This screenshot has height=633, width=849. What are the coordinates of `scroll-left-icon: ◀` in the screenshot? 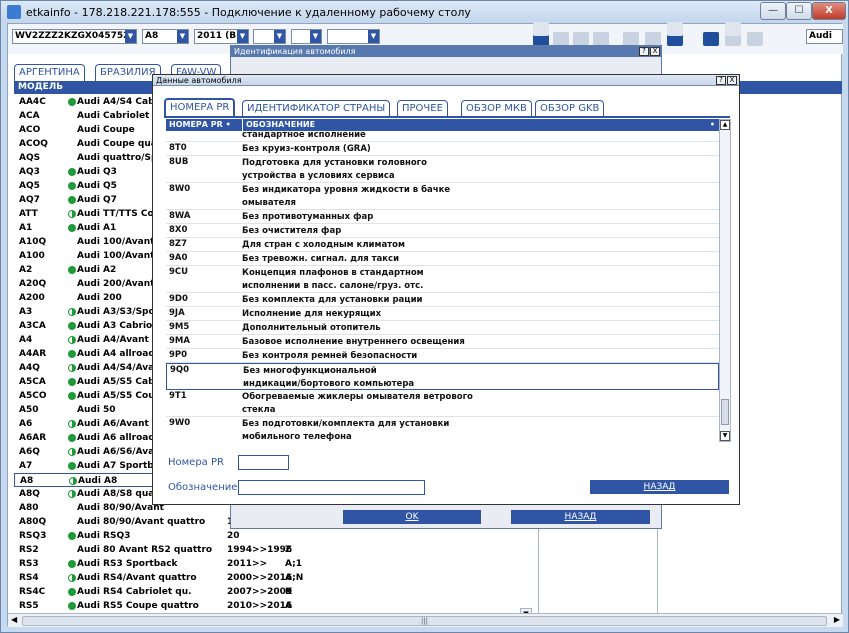 It's located at (14, 619).